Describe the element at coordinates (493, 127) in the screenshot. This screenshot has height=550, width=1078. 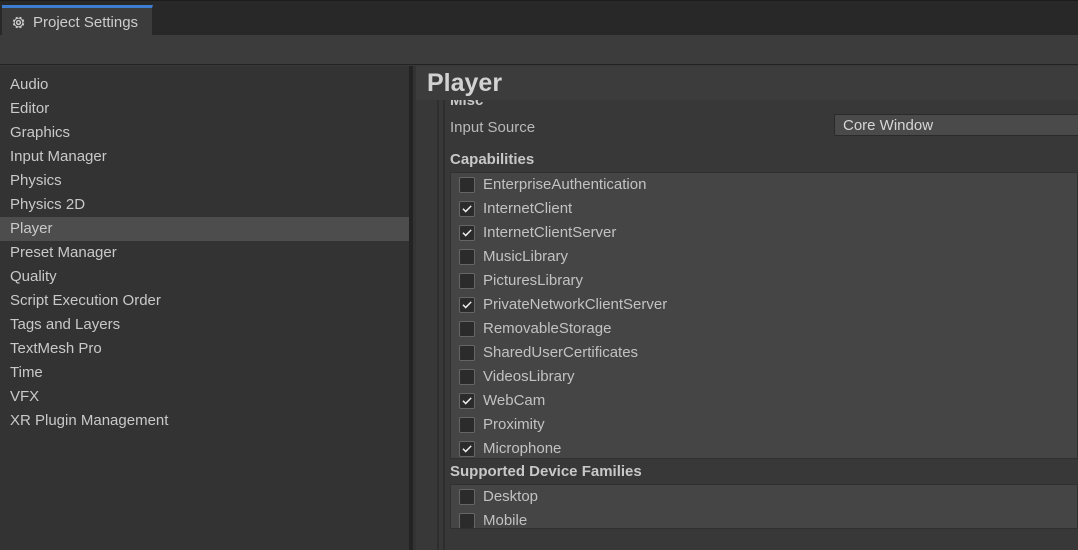
I see `input-source-label: Input Source` at that location.